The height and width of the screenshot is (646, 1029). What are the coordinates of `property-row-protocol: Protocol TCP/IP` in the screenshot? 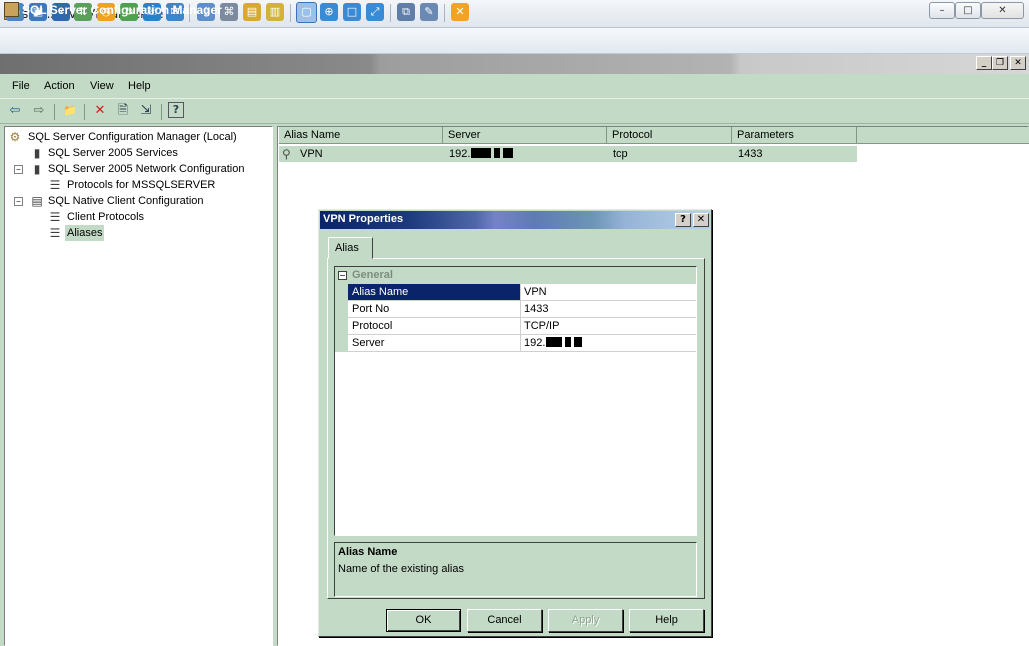 It's located at (522, 326).